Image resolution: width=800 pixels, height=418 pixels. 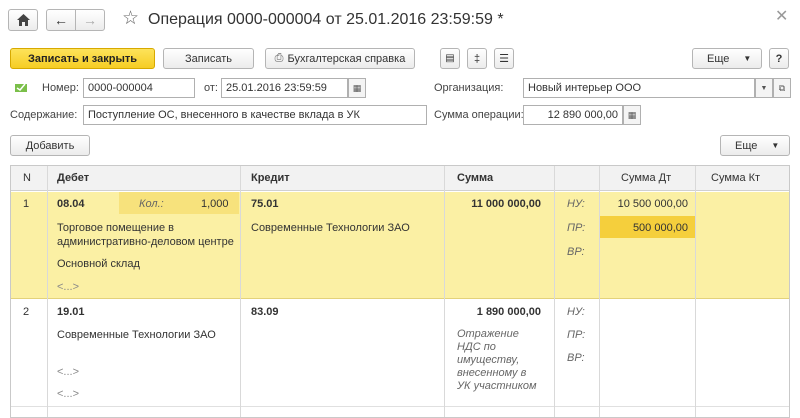 I want to click on arrow-right-icon: →, so click(x=90, y=20).